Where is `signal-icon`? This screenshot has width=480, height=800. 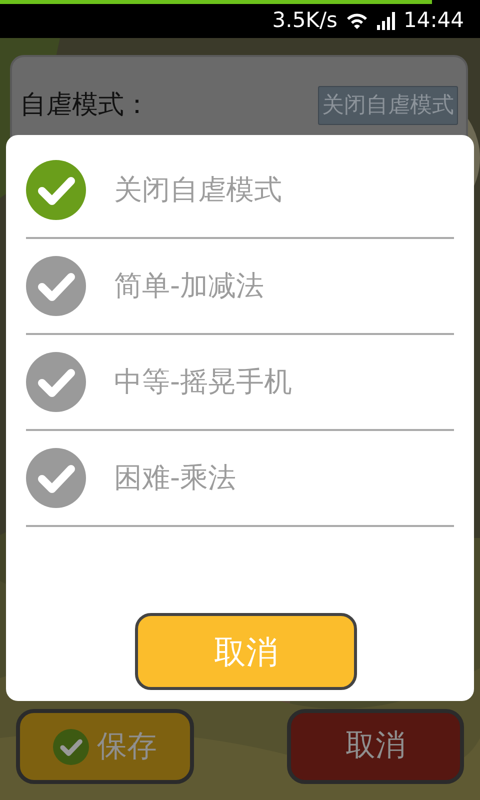
signal-icon is located at coordinates (386, 21).